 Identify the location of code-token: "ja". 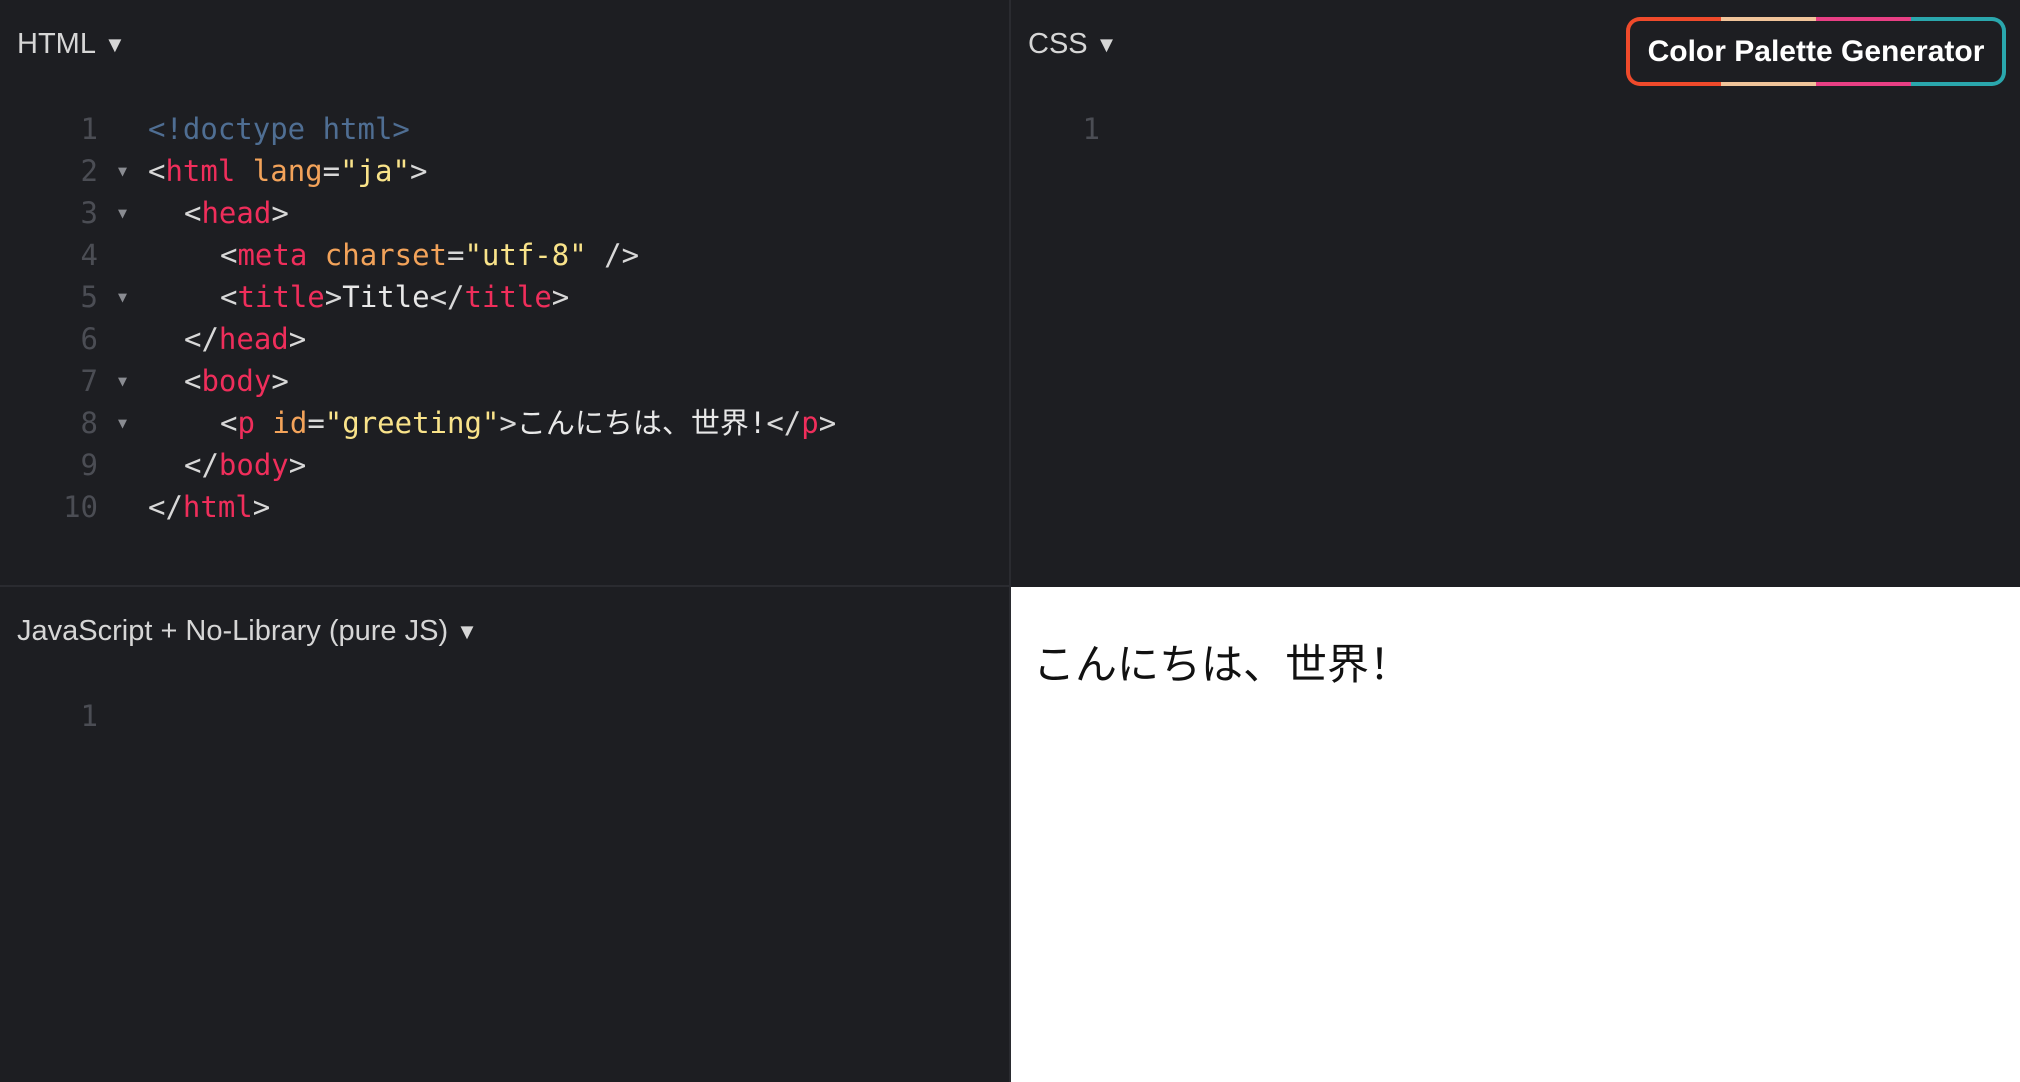
(375, 171).